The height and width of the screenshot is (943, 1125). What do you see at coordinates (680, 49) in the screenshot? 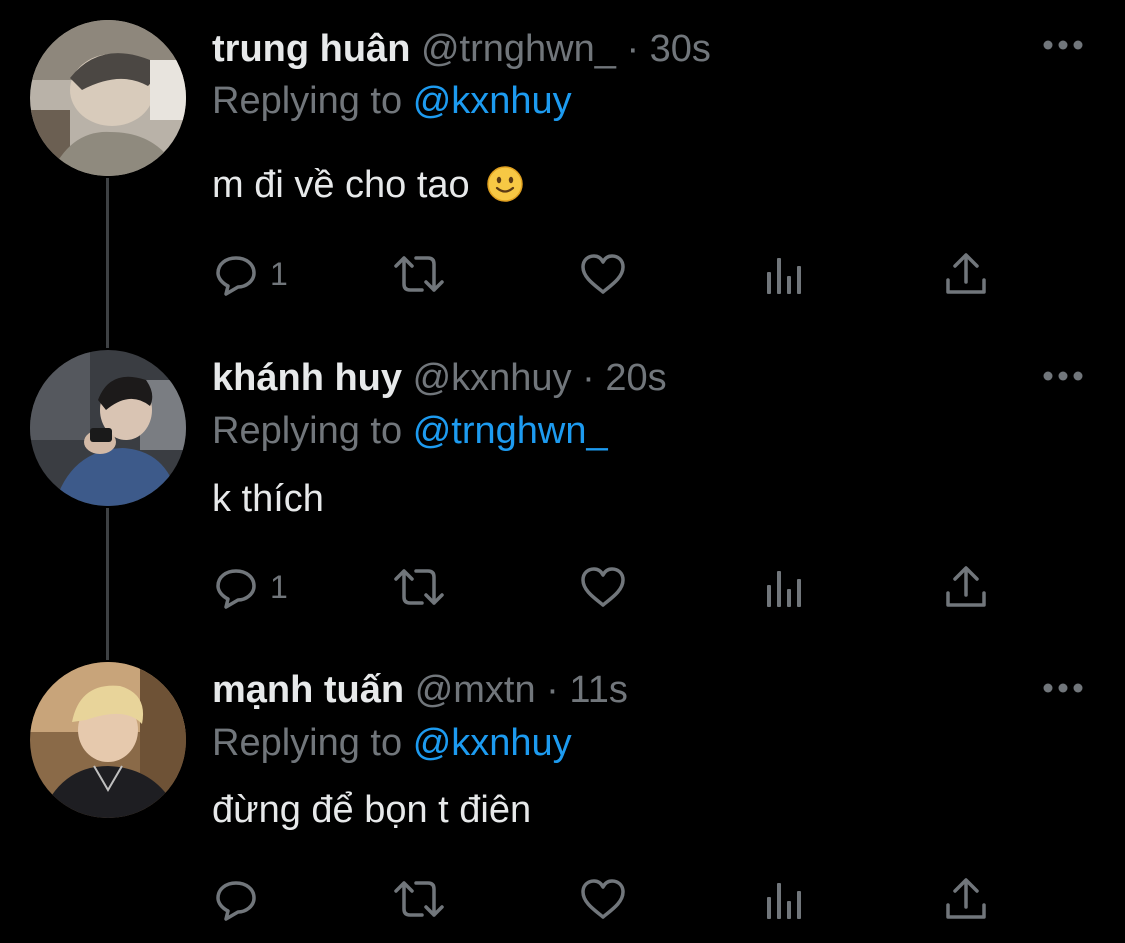
I see `timestamp: 30s` at bounding box center [680, 49].